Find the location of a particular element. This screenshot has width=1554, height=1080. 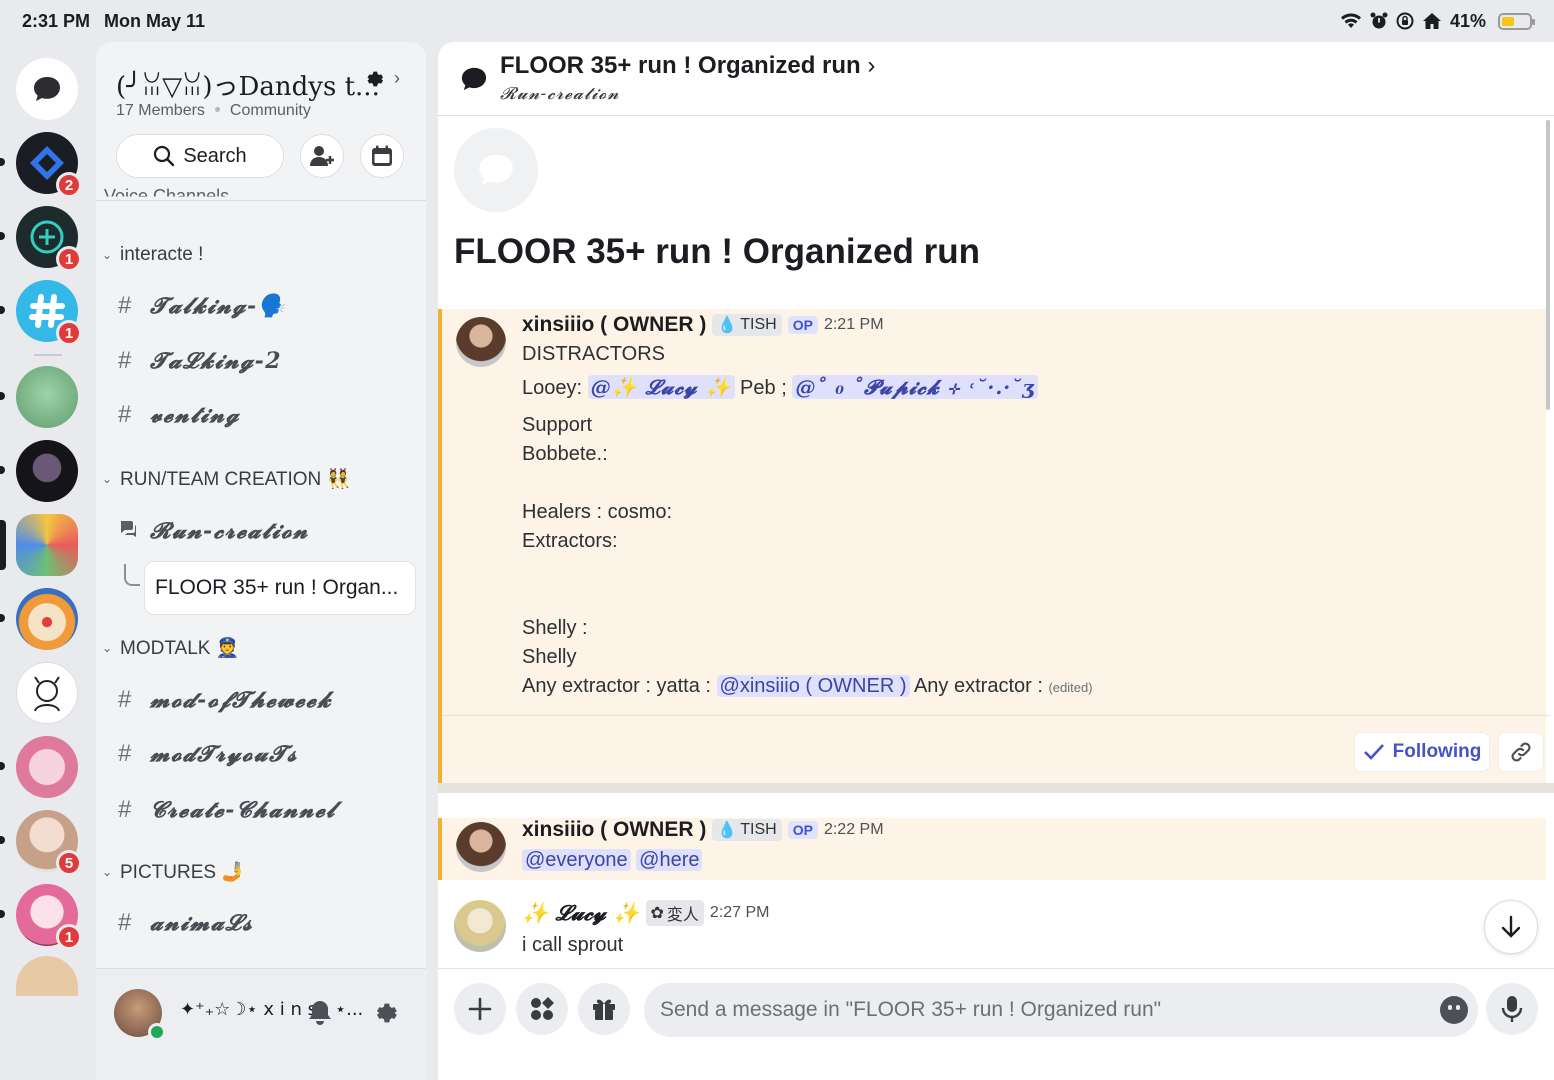

channel-mod-of-the-week: # 𝓶𝓸𝓭-𝓸𝓯𝓣𝓱𝓮𝔀𝓮𝓮𝓴 is located at coordinates (225, 700).